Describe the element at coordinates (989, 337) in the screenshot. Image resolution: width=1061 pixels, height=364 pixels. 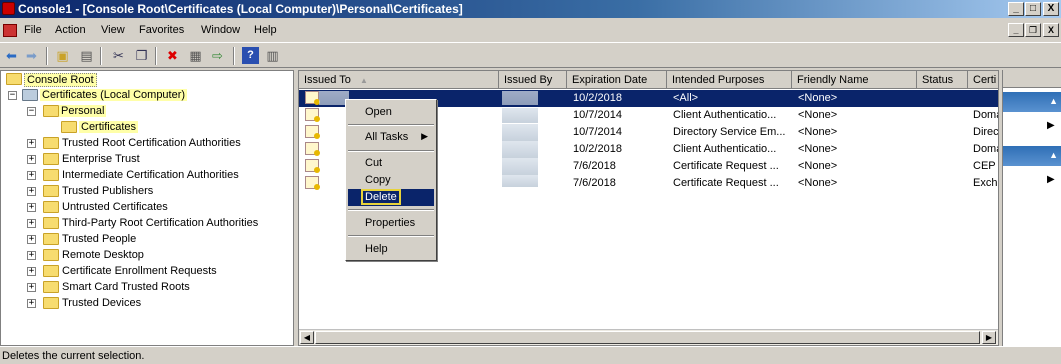
I see `scroll-right-icon: ▶` at that location.